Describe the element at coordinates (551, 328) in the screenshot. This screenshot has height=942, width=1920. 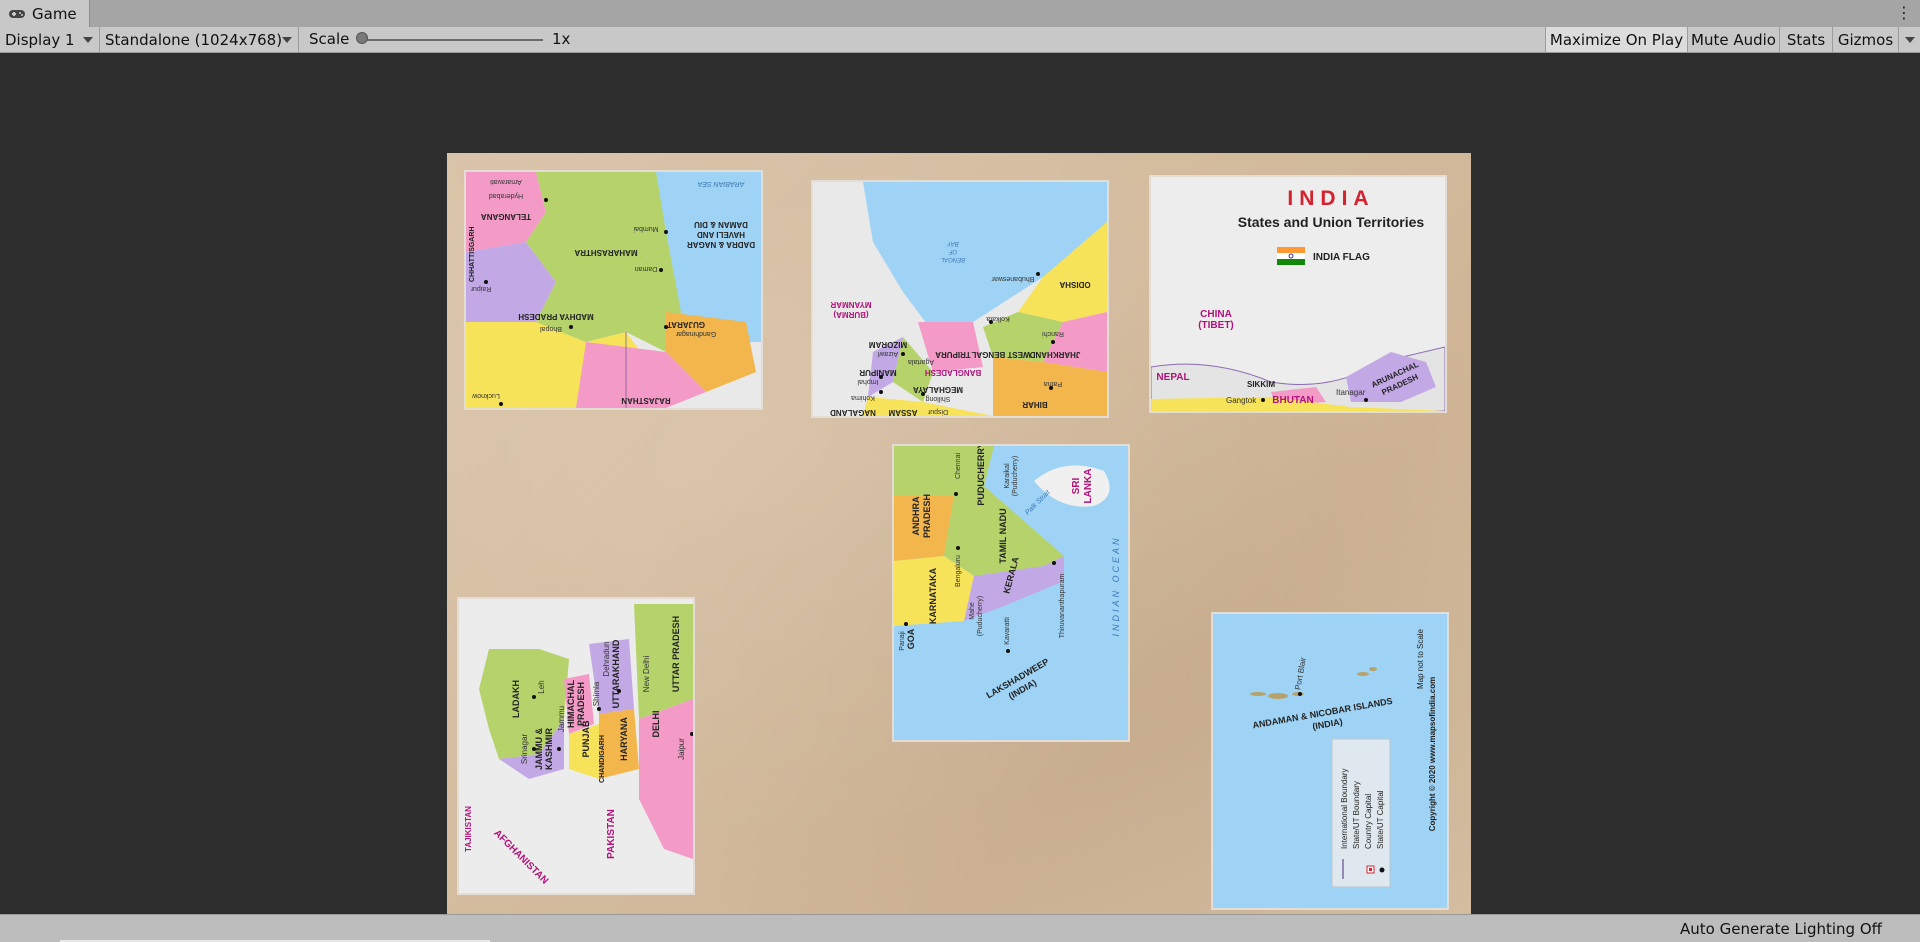
I see `svg-text: Bhopal` at that location.